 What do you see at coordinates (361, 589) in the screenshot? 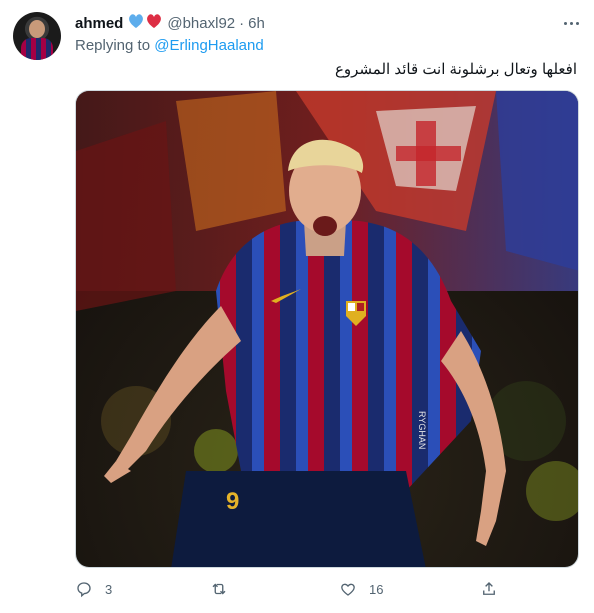
I see `like-button: 16` at bounding box center [361, 589].